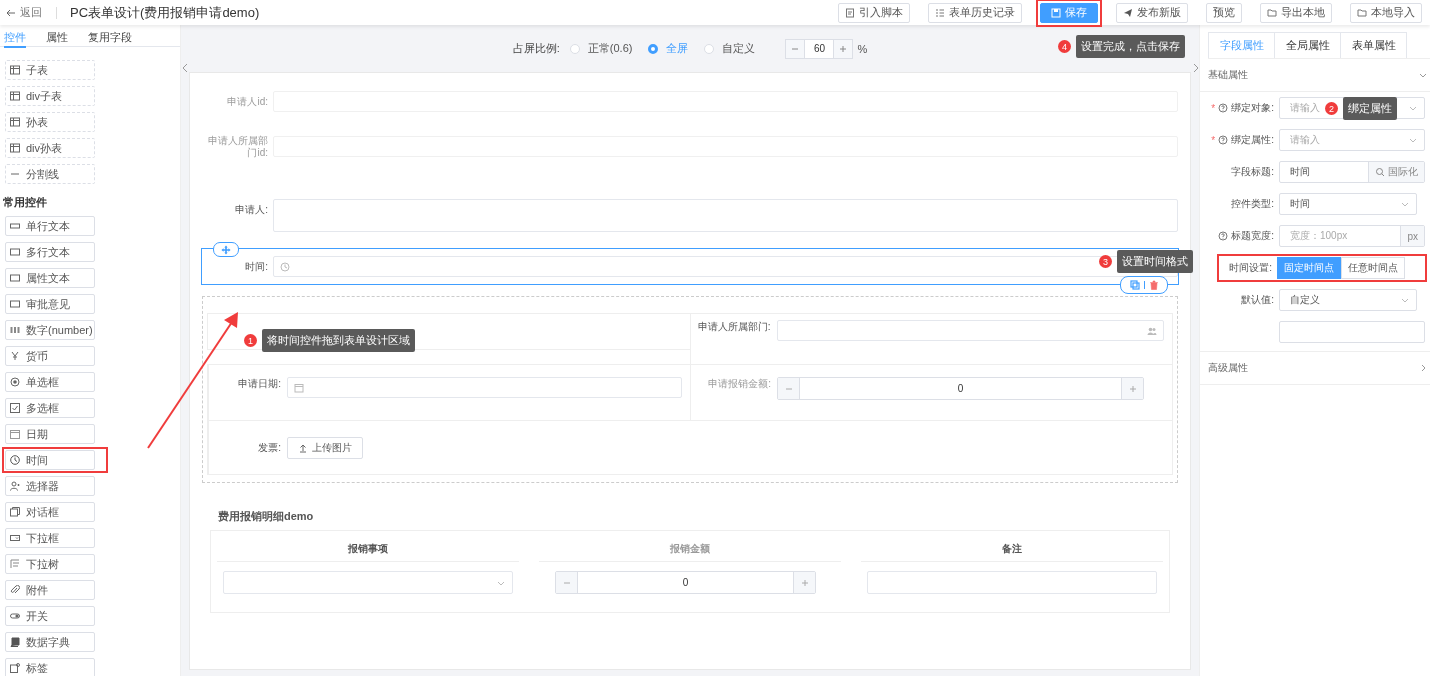 The height and width of the screenshot is (676, 1430). I want to click on ratio-radio: 自定义, so click(730, 48).